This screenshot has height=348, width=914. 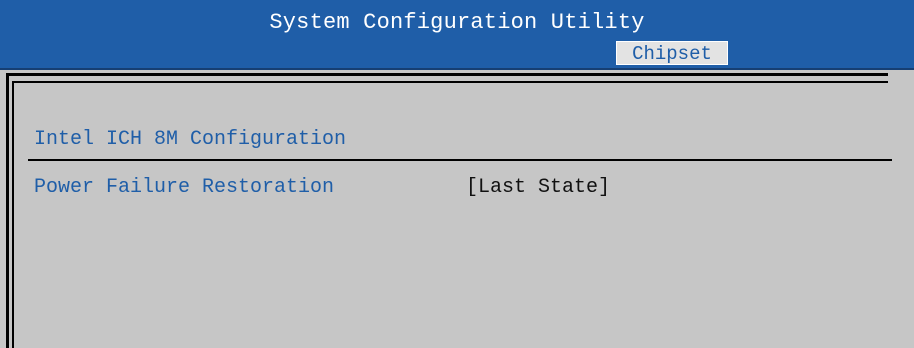 I want to click on section-title: Intel ICH 8M Configuration, so click(x=190, y=139).